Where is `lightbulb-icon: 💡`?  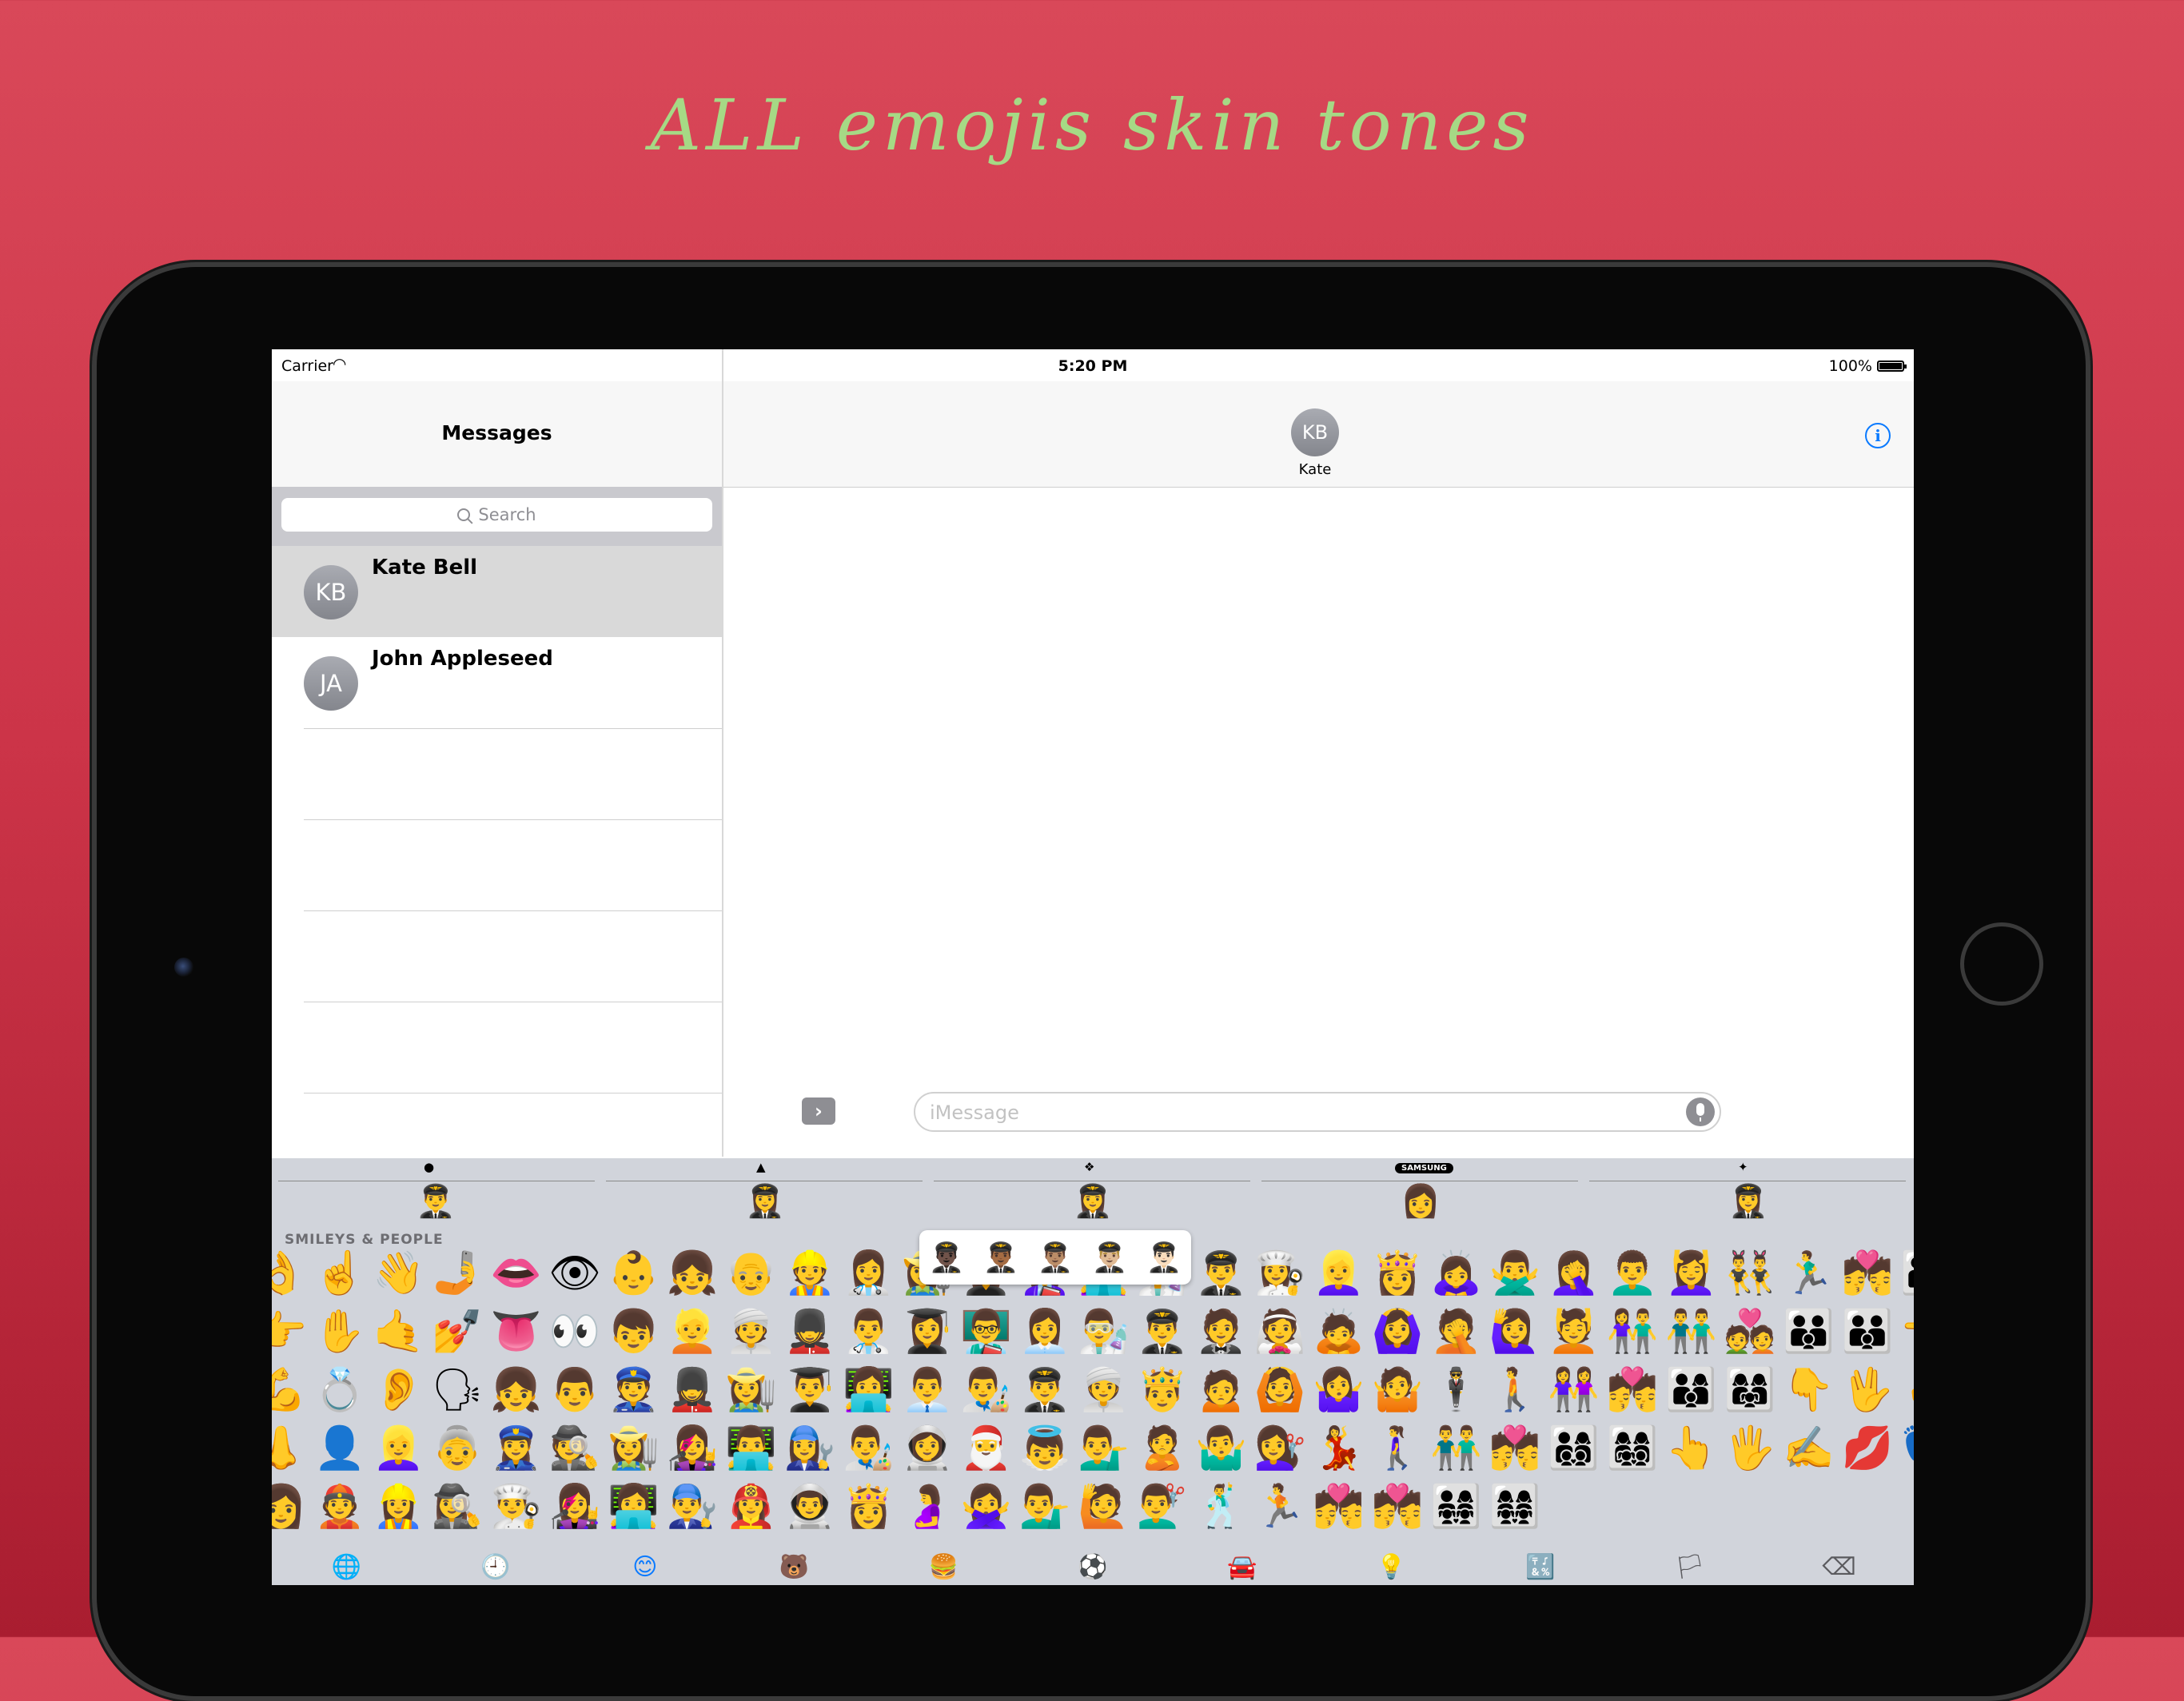
lightbulb-icon: 💡 is located at coordinates (1391, 1567).